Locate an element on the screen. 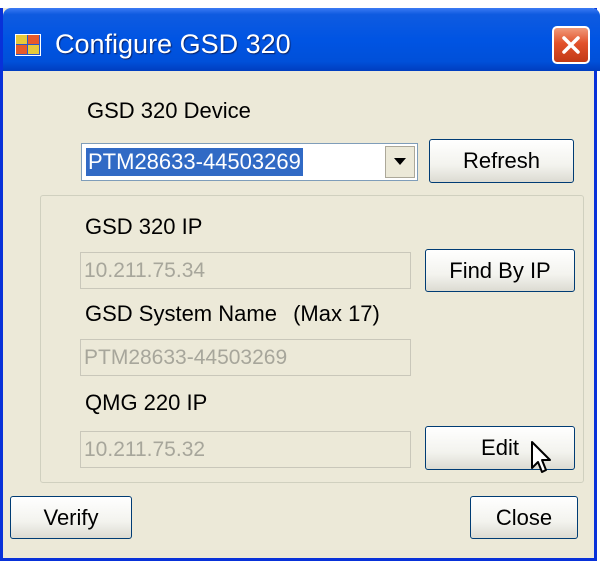 The image size is (600, 563). device-selected-value: PTM28633-44503269 is located at coordinates (194, 162).